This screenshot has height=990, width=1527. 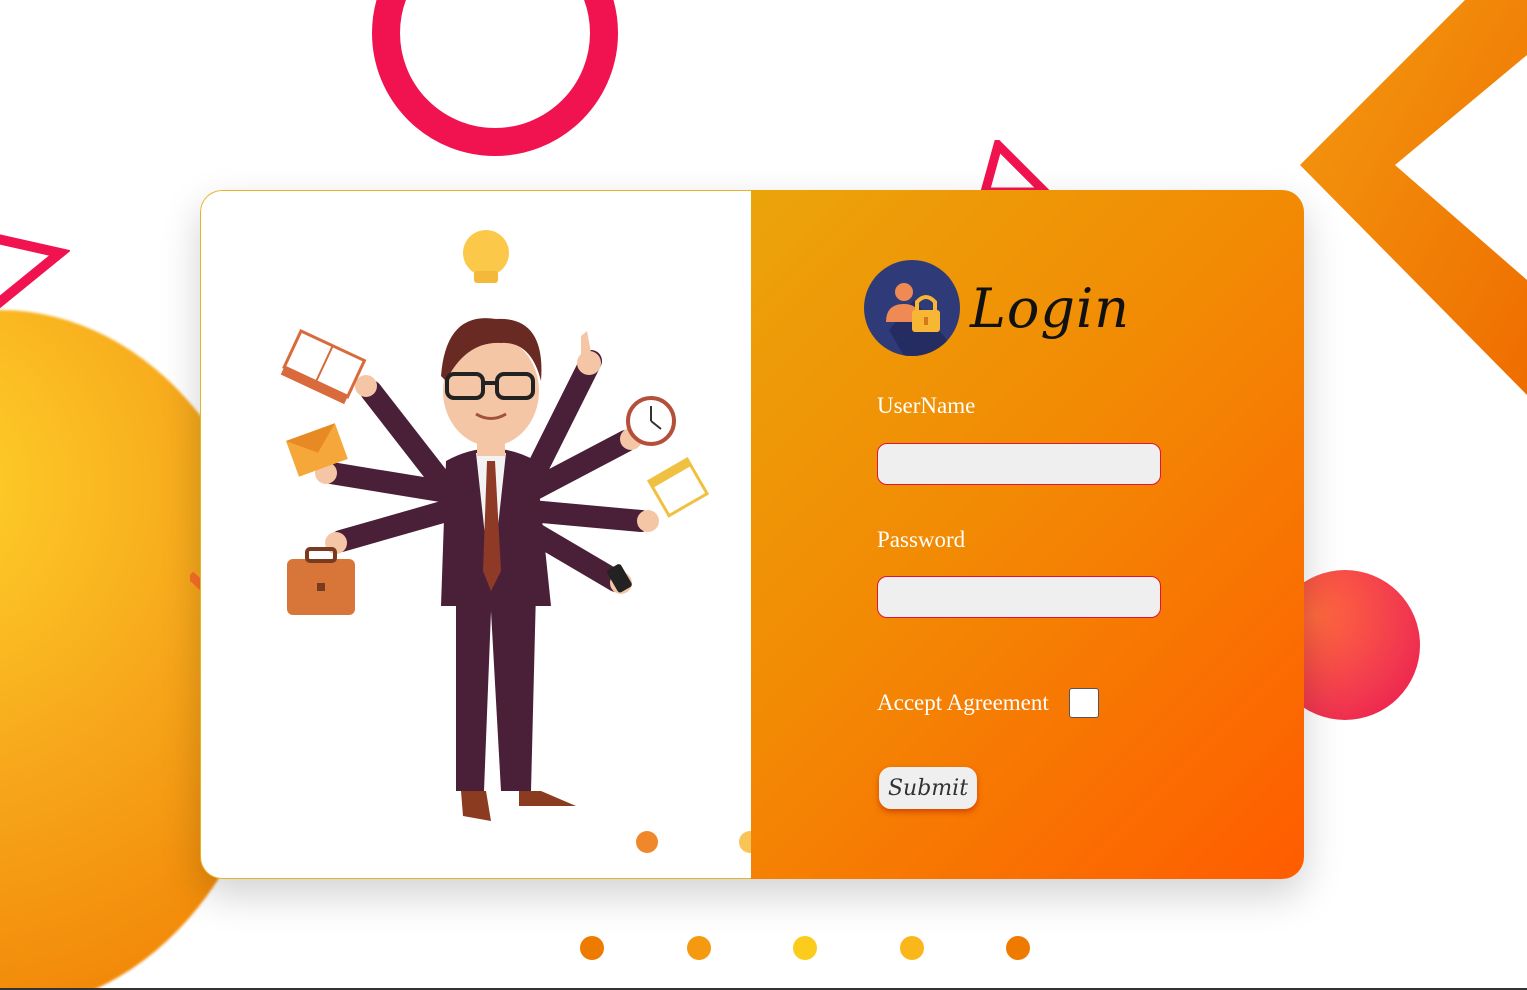 I want to click on user-lock-icon, so click(x=912, y=308).